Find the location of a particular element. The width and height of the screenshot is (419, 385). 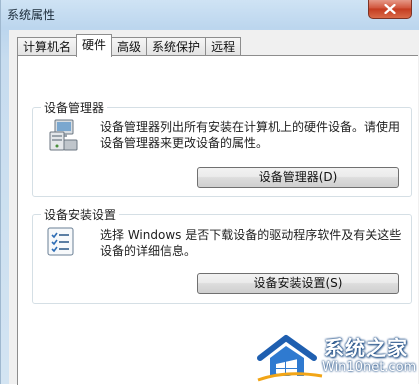

checklist-icon is located at coordinates (60, 241).